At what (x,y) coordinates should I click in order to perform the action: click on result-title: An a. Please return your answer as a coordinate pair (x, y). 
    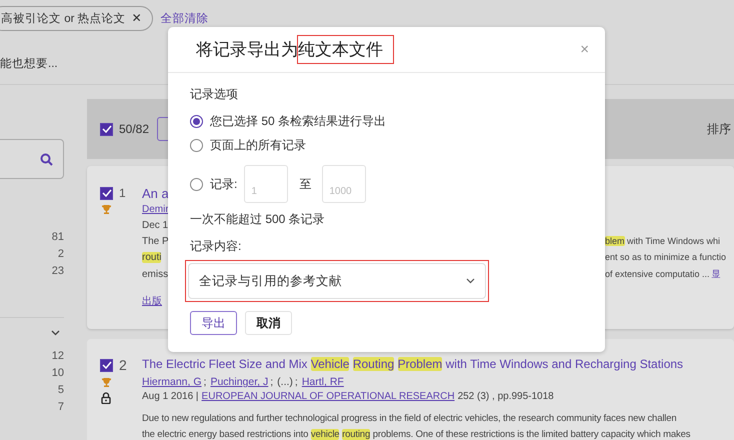
    Looking at the image, I should click on (155, 193).